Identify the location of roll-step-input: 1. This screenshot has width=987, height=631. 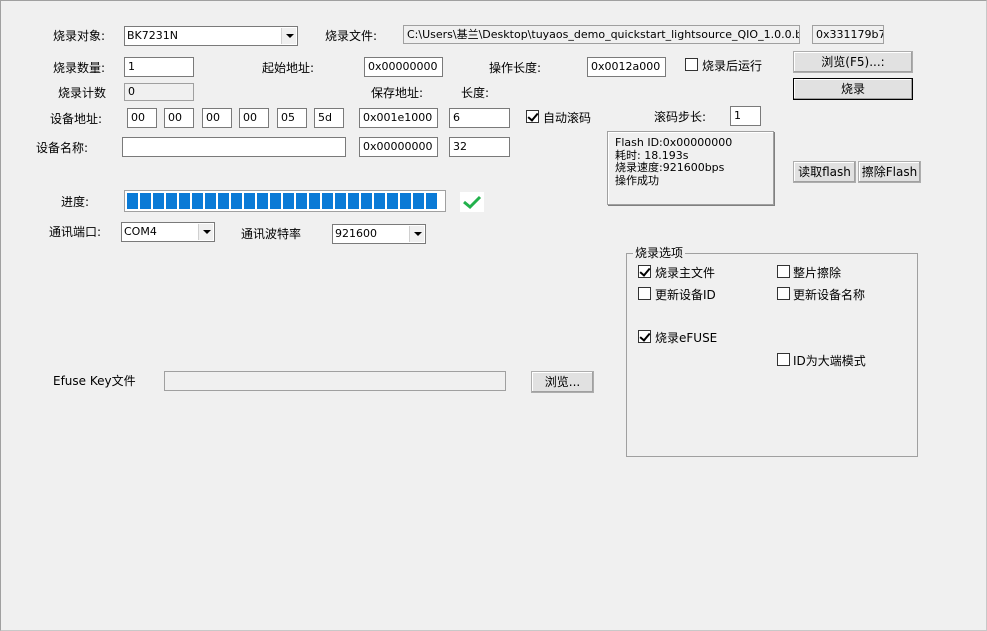
(745, 116).